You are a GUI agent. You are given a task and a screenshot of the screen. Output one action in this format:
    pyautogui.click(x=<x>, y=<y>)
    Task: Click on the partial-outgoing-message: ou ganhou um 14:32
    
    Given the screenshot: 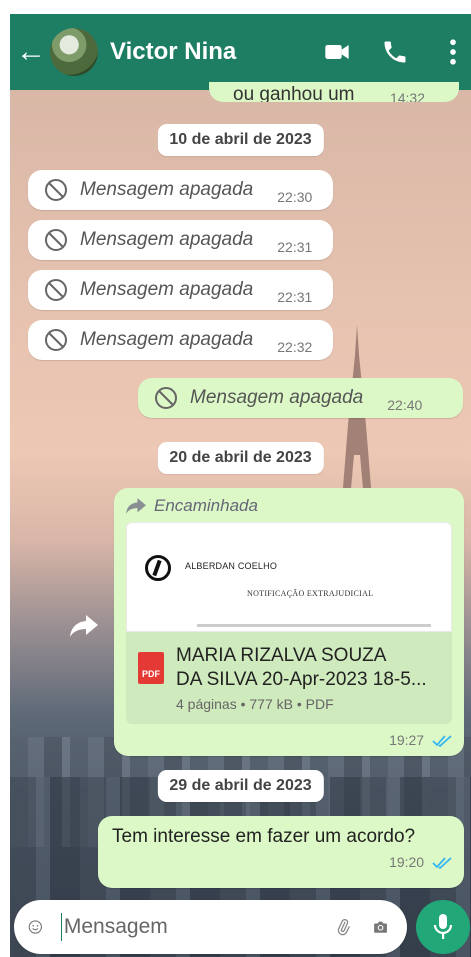 What is the action you would take?
    pyautogui.click(x=334, y=92)
    